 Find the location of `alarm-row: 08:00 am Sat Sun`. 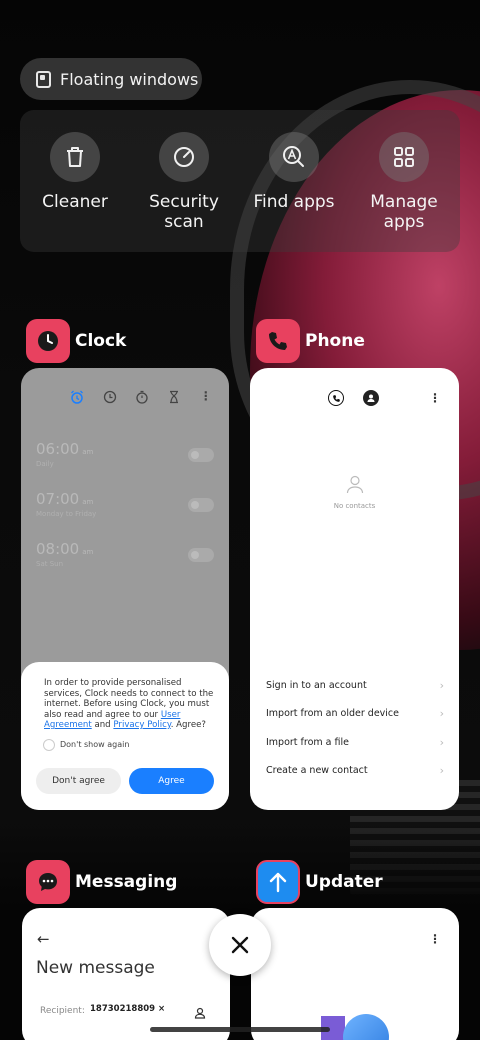

alarm-row: 08:00 am Sat Sun is located at coordinates (125, 560).